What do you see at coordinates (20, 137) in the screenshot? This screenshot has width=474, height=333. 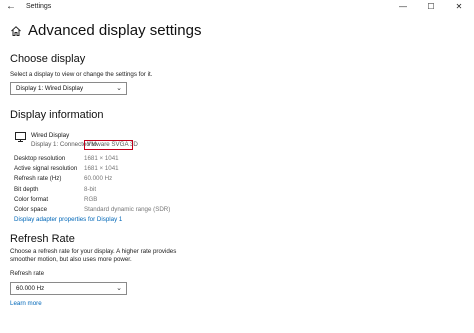 I see `monitor-icon` at bounding box center [20, 137].